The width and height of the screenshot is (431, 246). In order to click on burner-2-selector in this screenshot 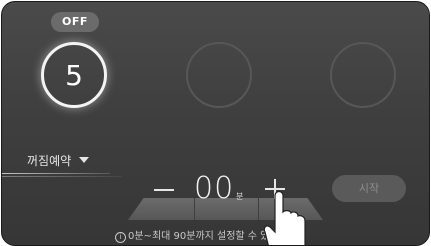, I will do `click(219, 75)`.